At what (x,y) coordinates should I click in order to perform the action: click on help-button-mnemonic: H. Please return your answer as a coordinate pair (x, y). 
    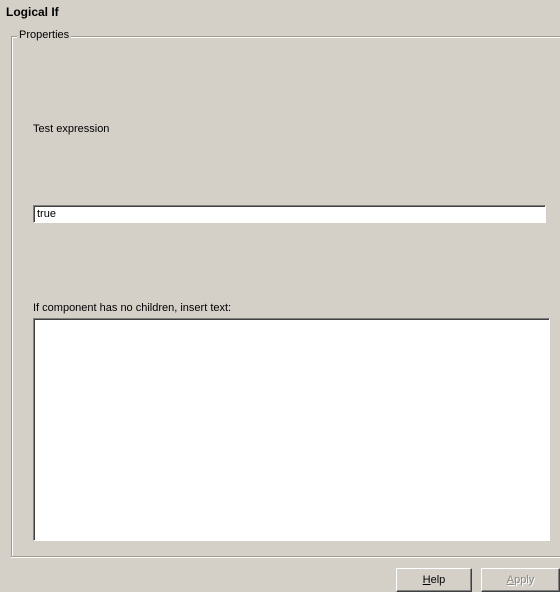
    Looking at the image, I should click on (426, 580).